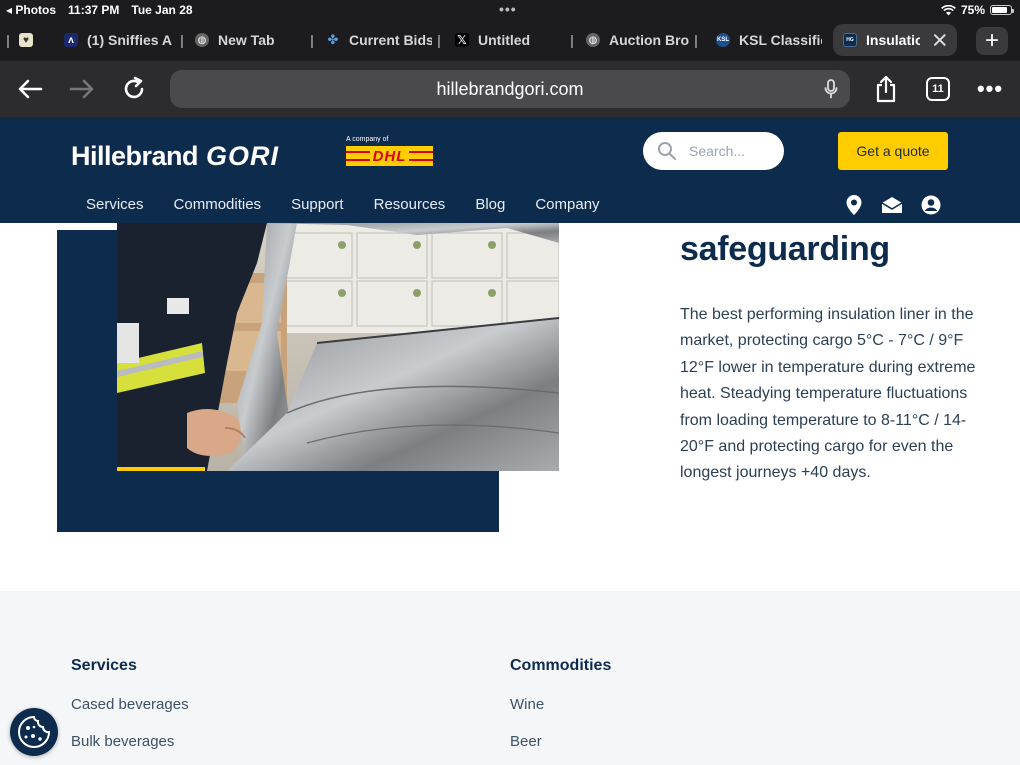 This screenshot has width=1020, height=765. I want to click on nav-resources: Resources, so click(410, 204).